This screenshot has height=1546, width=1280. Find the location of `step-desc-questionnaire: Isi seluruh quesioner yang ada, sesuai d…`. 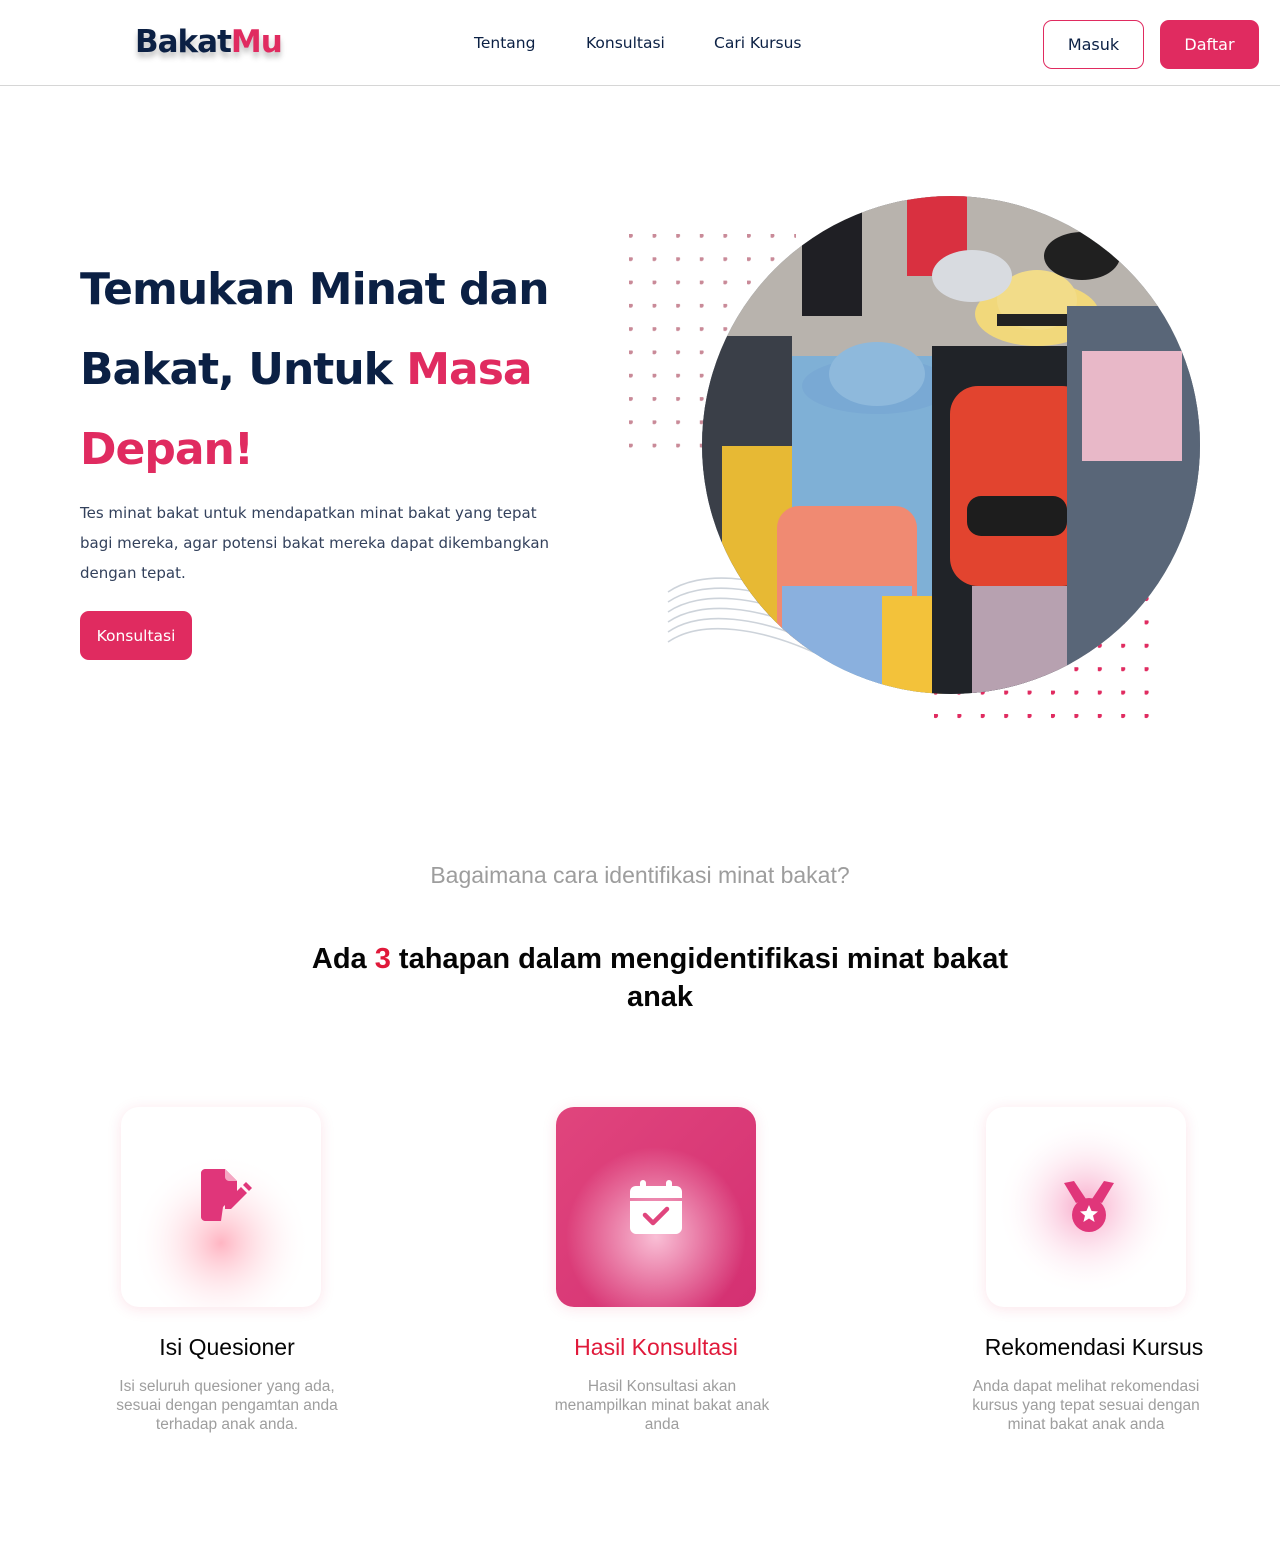

step-desc-questionnaire: Isi seluruh quesioner yang ada, sesuai d… is located at coordinates (227, 1405).